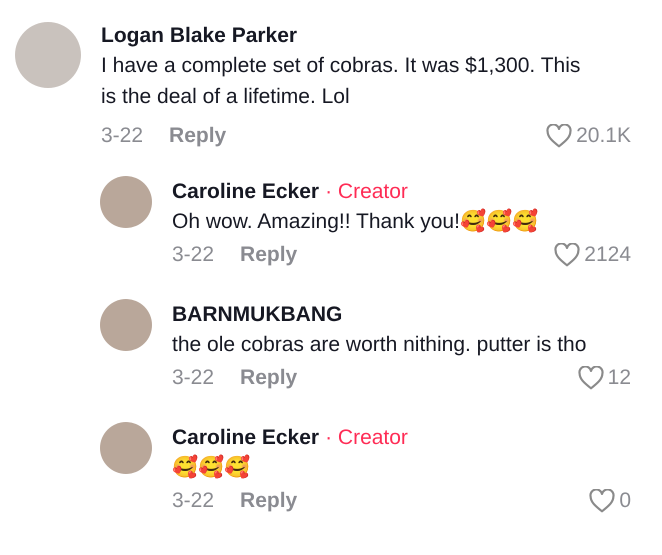  I want to click on comment-text: 🥰🥰🥰, so click(211, 467).